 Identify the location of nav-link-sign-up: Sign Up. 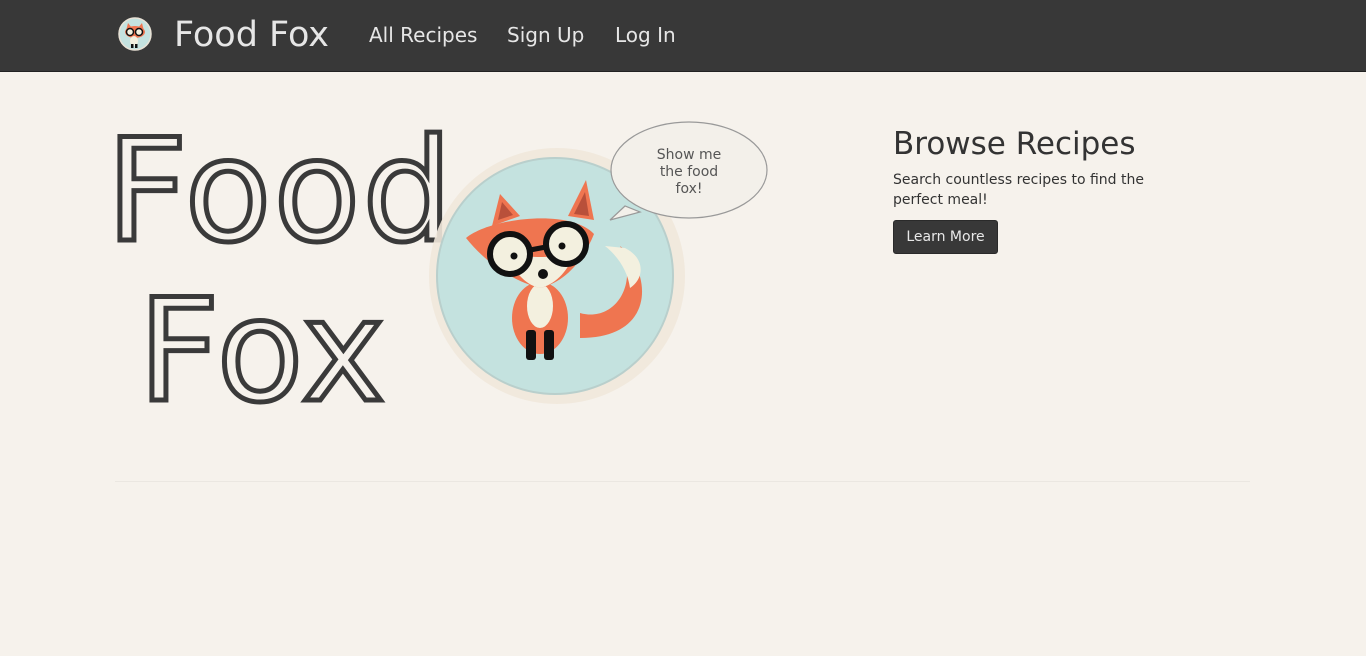
(545, 35).